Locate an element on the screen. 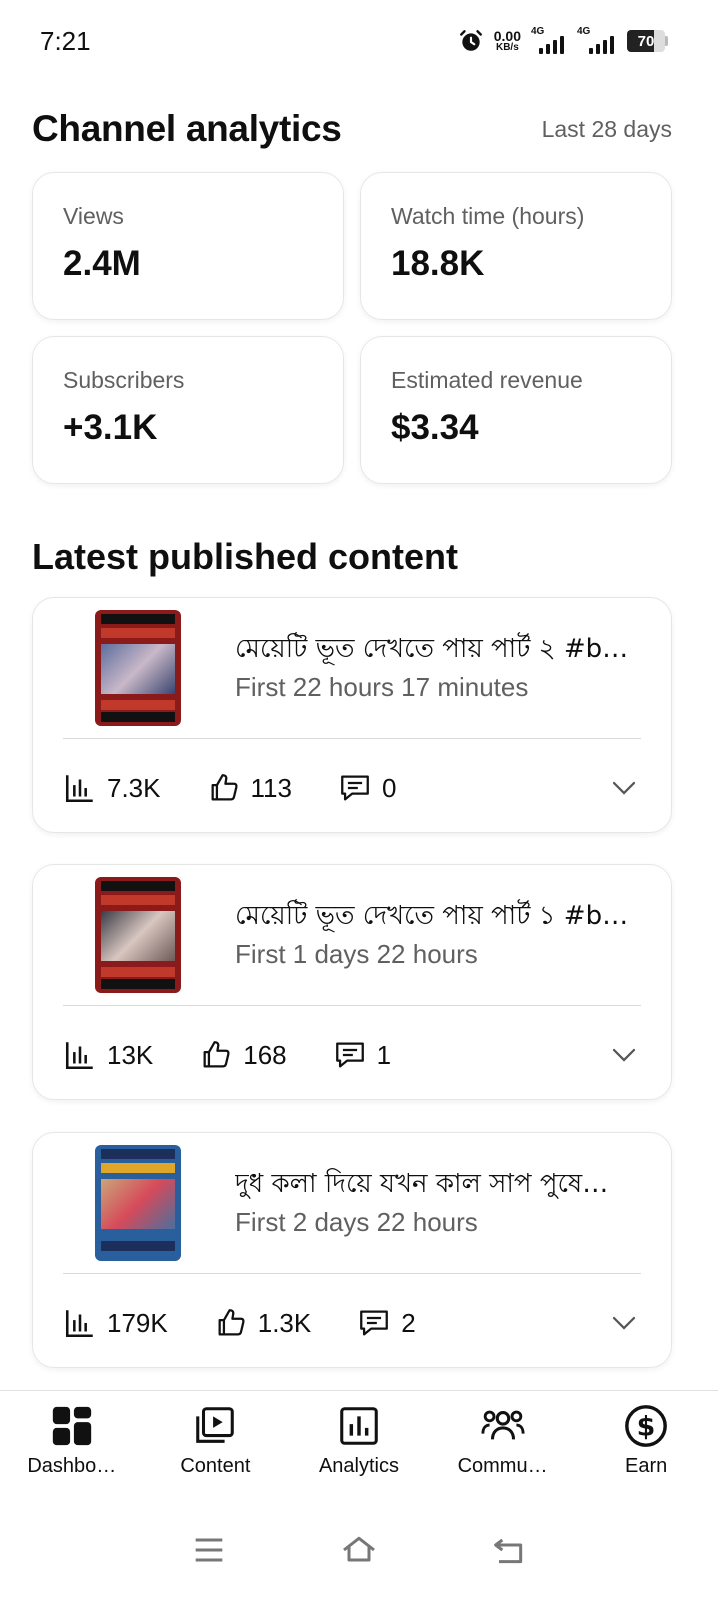 The width and height of the screenshot is (718, 1600). likes-stat: 168 is located at coordinates (243, 1055).